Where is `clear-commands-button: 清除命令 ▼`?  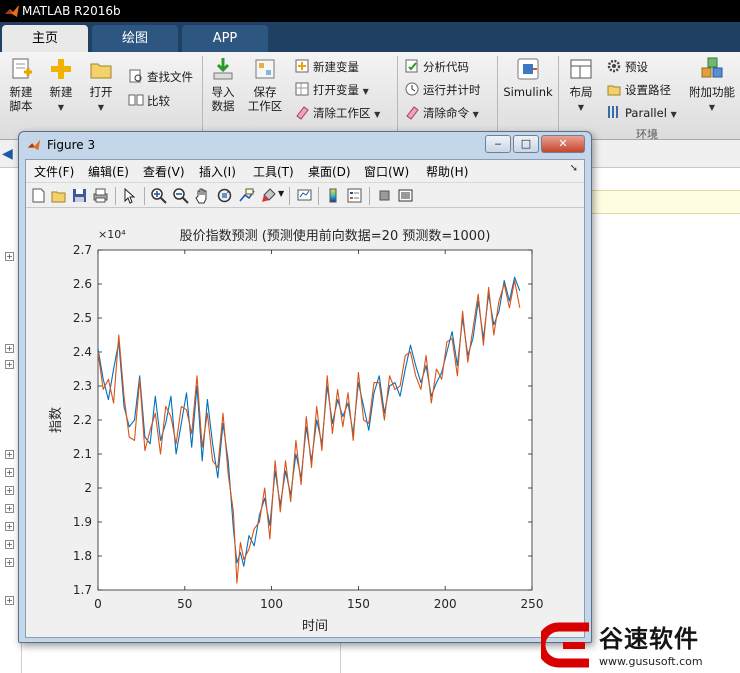 clear-commands-button: 清除命令 ▼ is located at coordinates (441, 113).